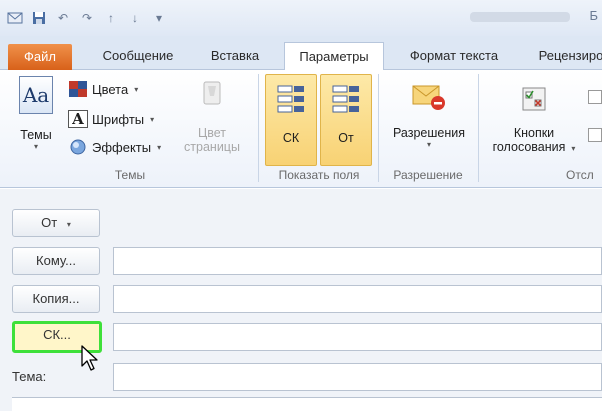 The height and width of the screenshot is (411, 602). Describe the element at coordinates (429, 97) in the screenshot. I see `restricted-mail-icon` at that location.